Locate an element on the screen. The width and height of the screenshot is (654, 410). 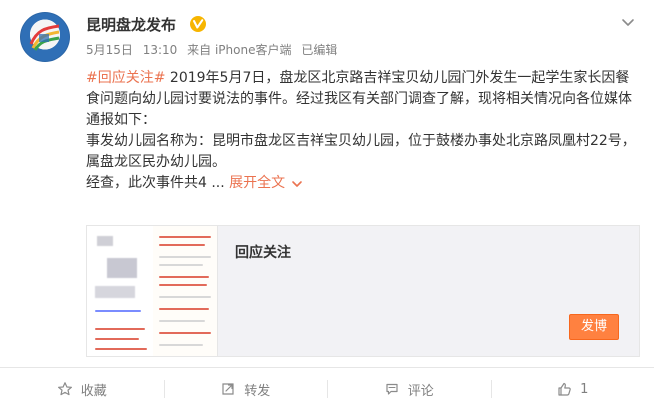
post-actions-bar: 收藏 转发 评论 1 is located at coordinates (327, 388).